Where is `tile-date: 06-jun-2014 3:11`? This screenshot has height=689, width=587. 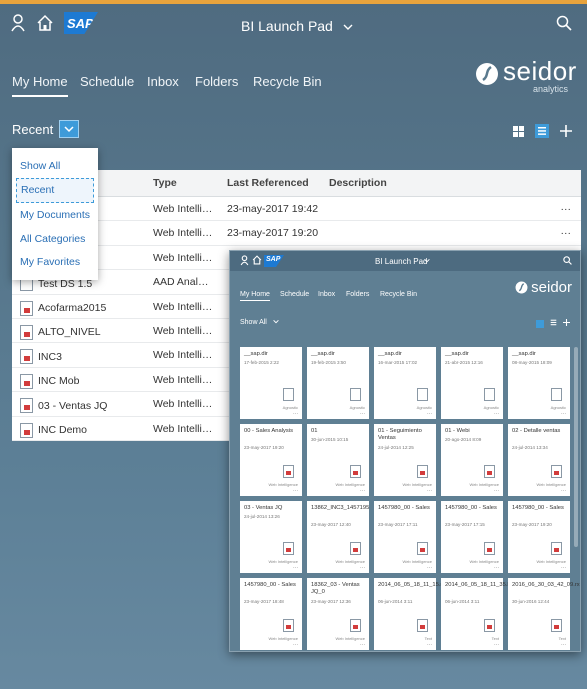
tile-date: 06-jun-2014 3:11 is located at coordinates (462, 601).